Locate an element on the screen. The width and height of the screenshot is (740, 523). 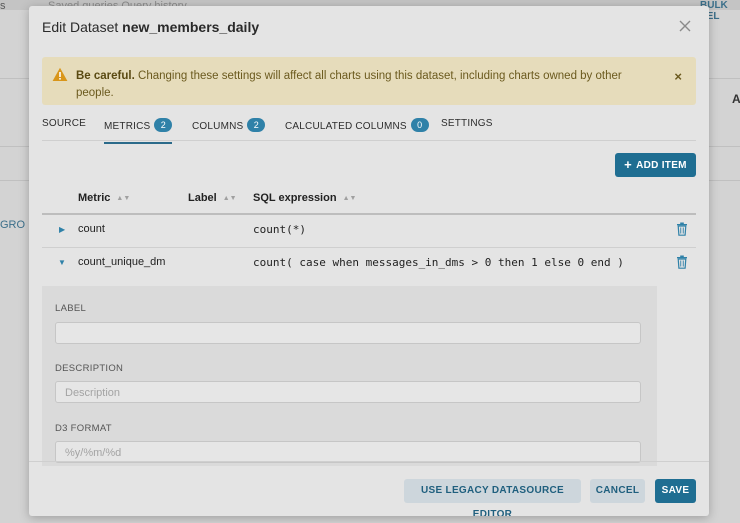
close-icon is located at coordinates (685, 26).